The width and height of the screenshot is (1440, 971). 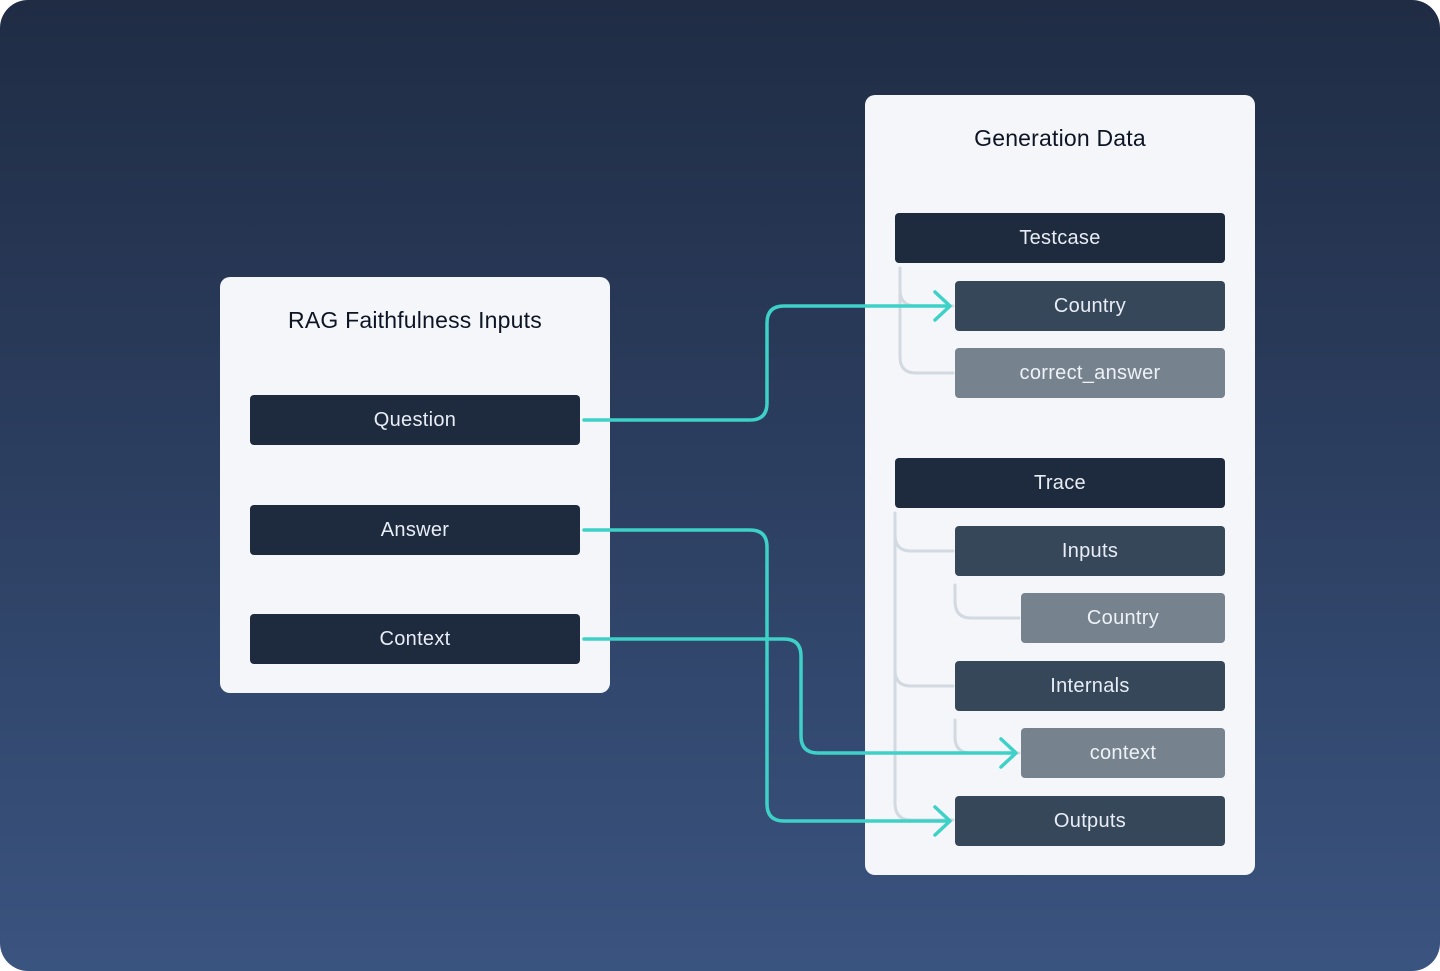 I want to click on context-to-context-connector, so click(x=799, y=696).